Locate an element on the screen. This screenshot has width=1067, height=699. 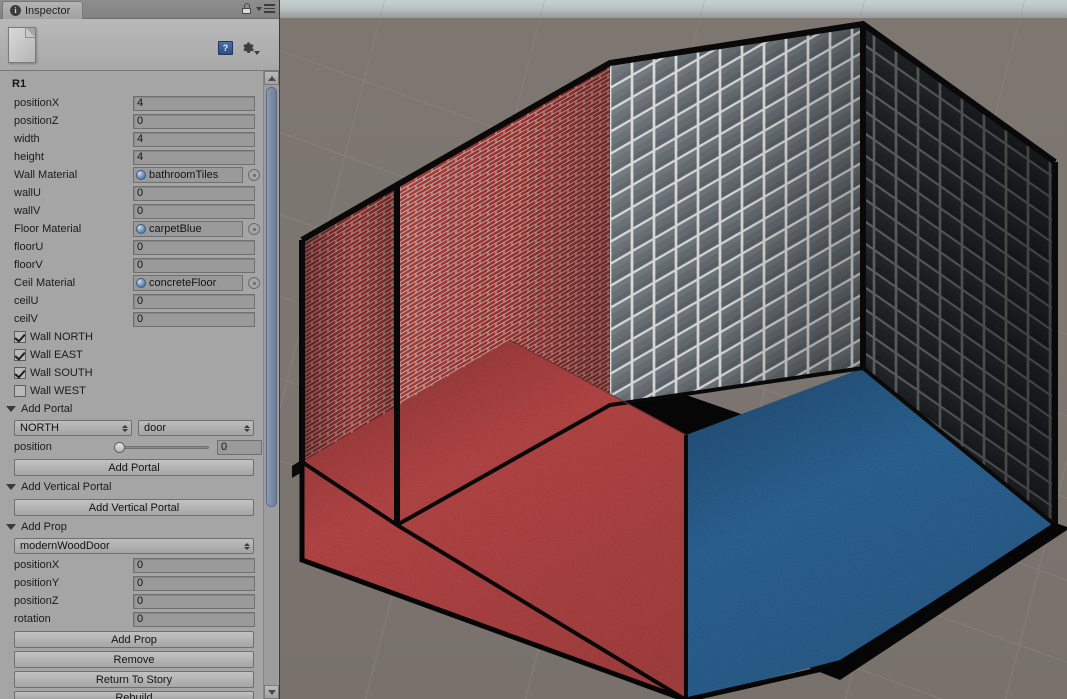
inspector-scrollbar is located at coordinates (271, 385).